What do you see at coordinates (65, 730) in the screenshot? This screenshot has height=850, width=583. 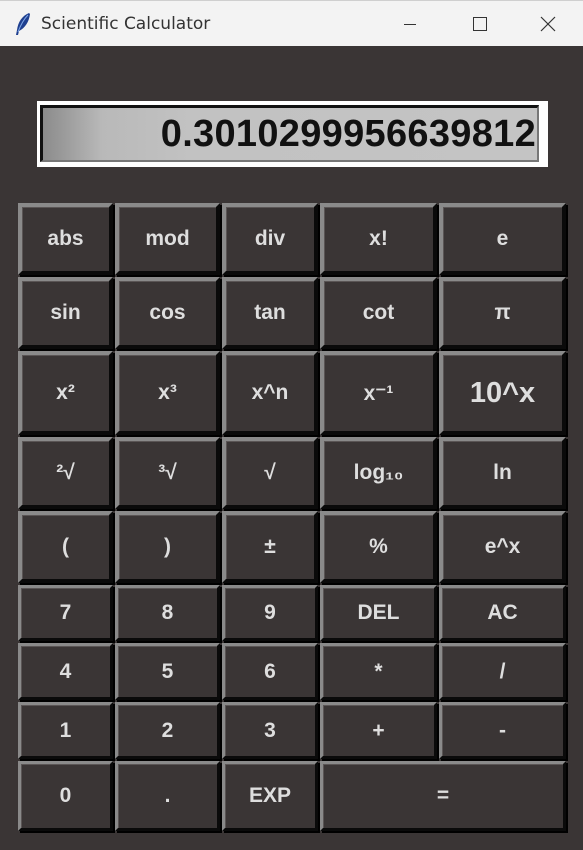 I see `digit-1-button: 1` at bounding box center [65, 730].